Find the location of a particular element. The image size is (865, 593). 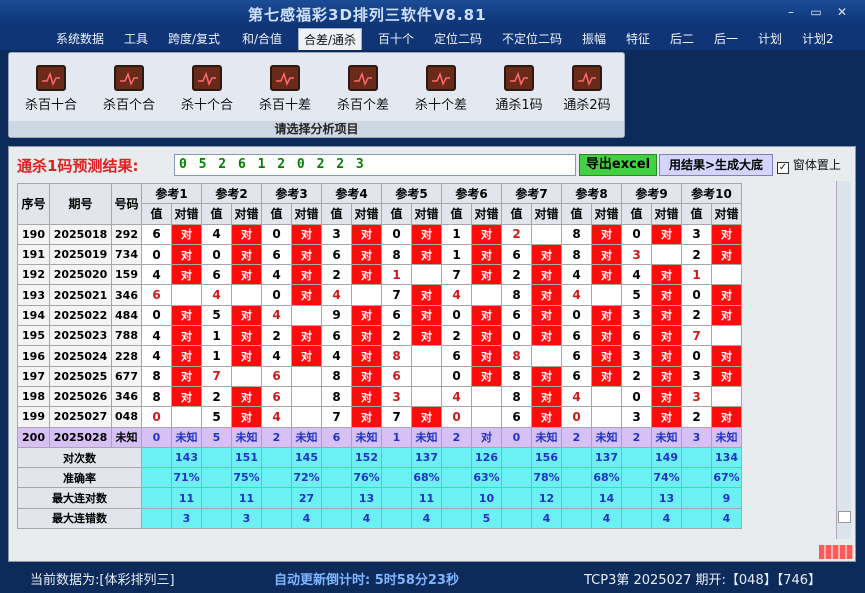

current-data-text: 当前数据为:[体彩排列三] is located at coordinates (102, 580).